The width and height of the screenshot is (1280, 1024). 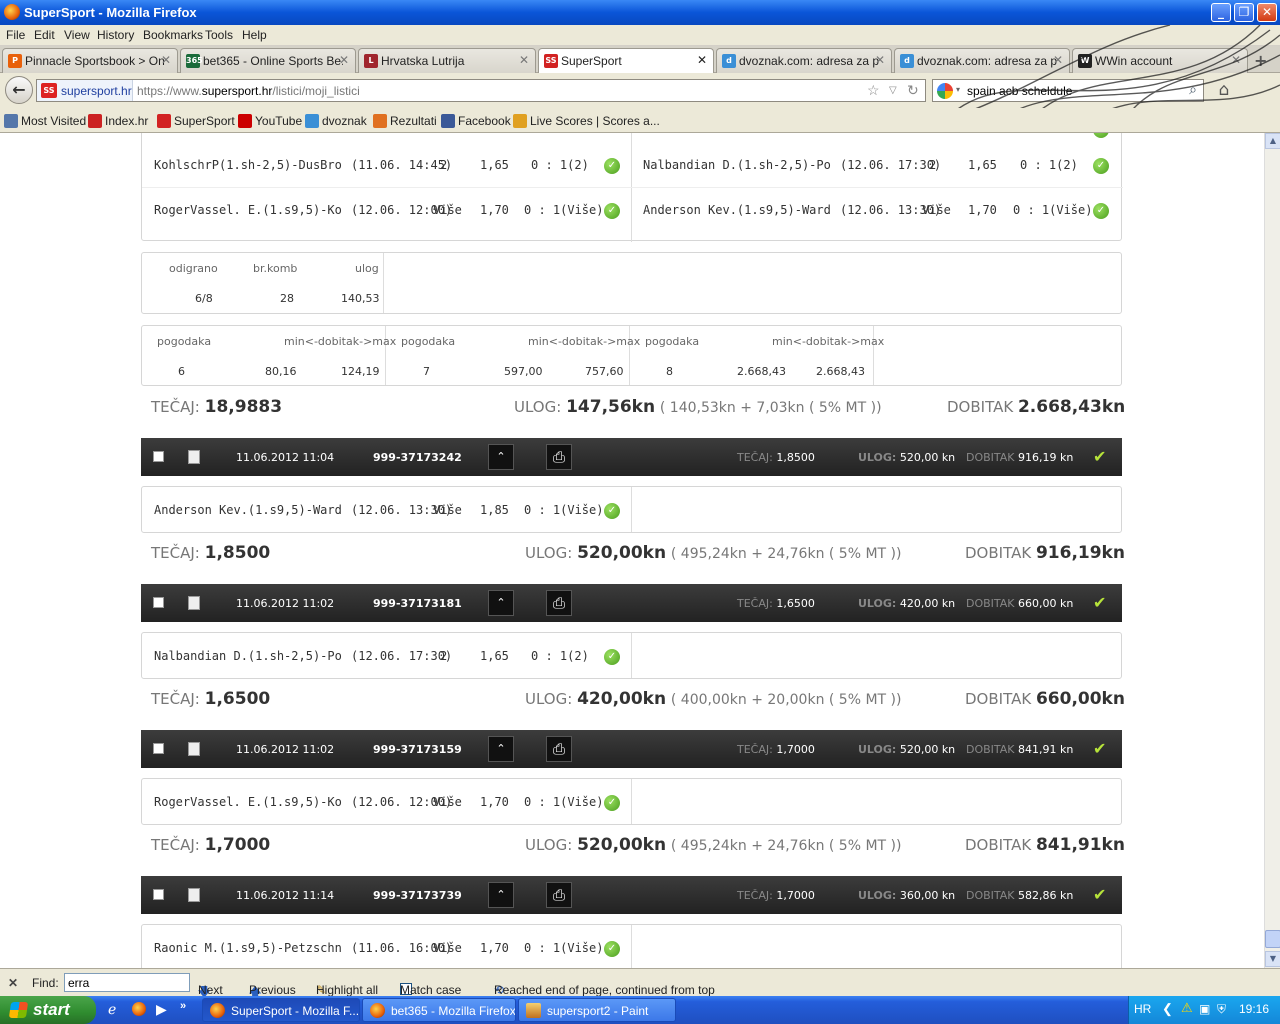 I want to click on tab-hrvatska-lutrija: L Hrvatska Lutrija ✕, so click(x=447, y=60).